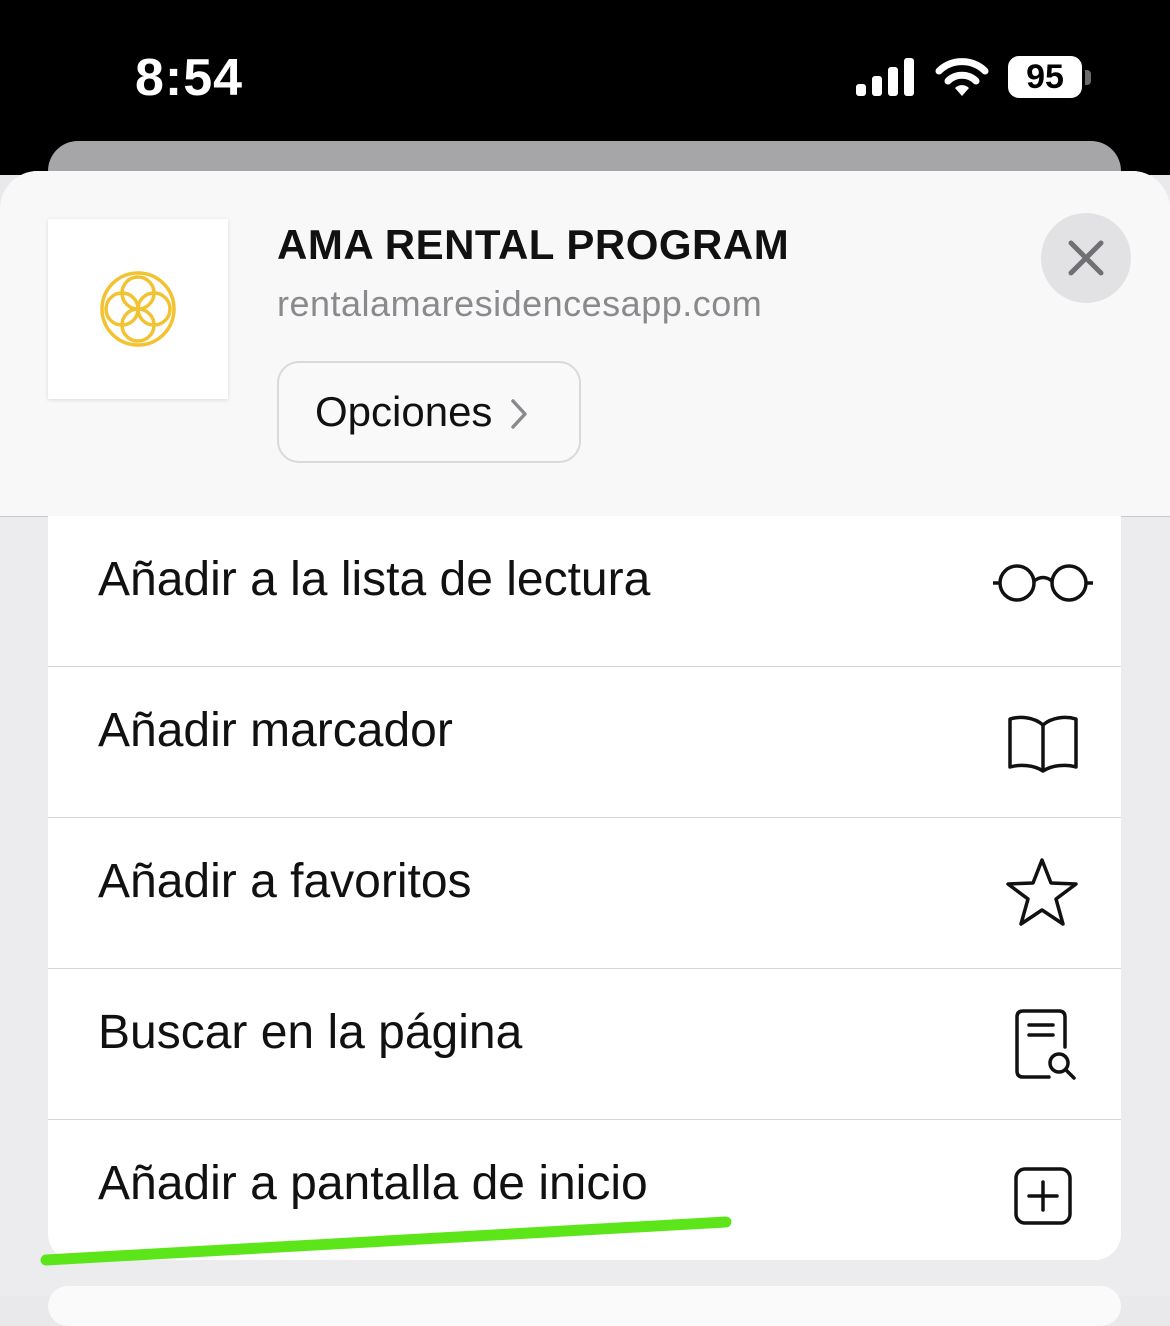  What do you see at coordinates (1045, 77) in the screenshot?
I see `battery-icon: 95` at bounding box center [1045, 77].